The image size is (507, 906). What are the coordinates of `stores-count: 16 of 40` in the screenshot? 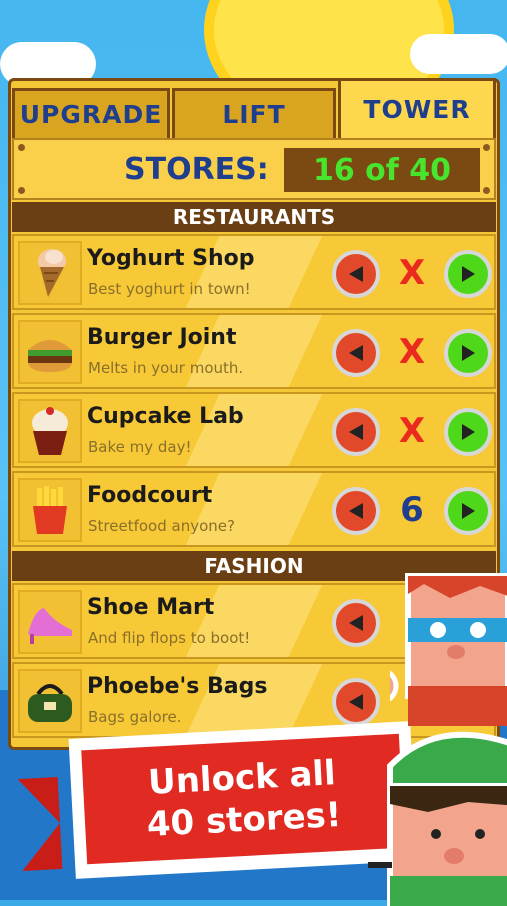 It's located at (382, 170).